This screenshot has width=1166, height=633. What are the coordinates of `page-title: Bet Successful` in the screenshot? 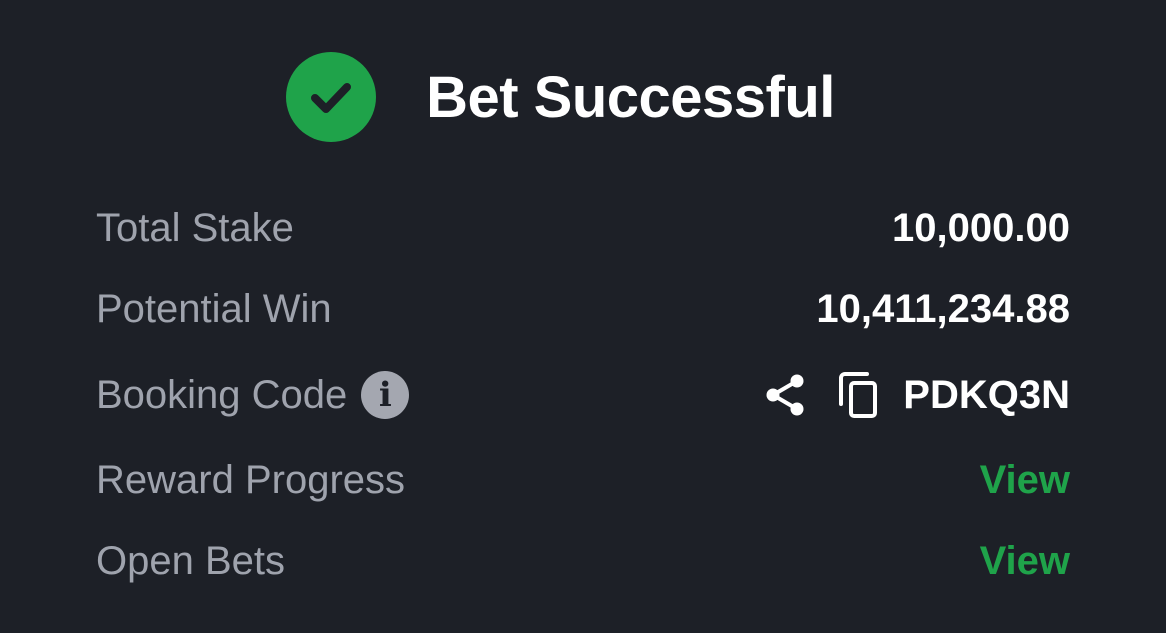 It's located at (630, 97).